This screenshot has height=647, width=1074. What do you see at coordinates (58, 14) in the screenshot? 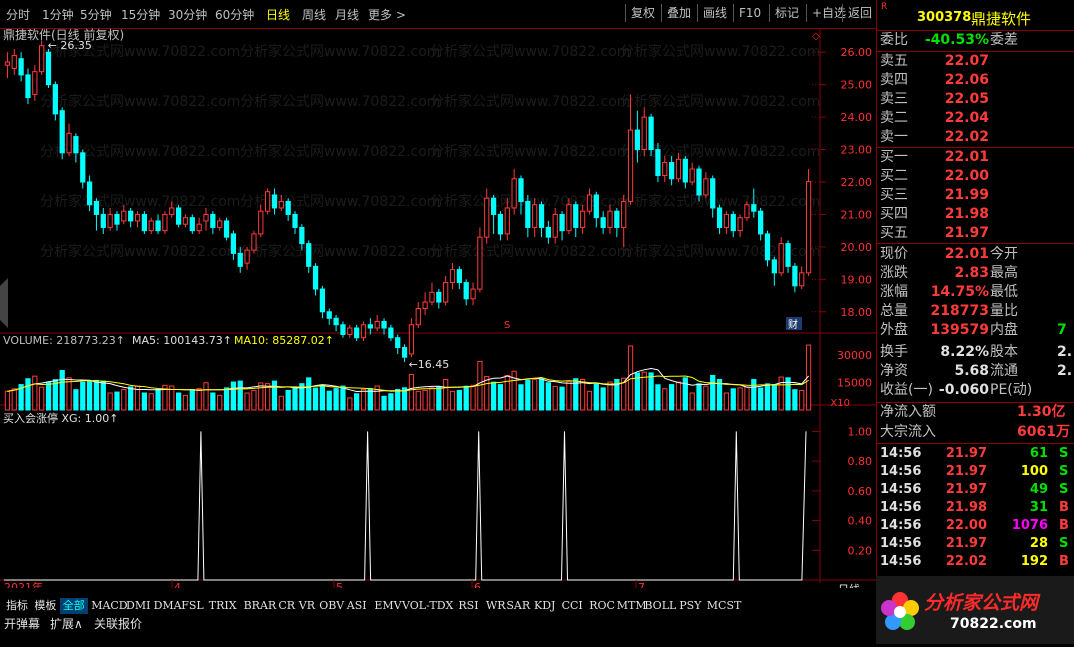
I see `period-tab: 1分钟` at bounding box center [58, 14].